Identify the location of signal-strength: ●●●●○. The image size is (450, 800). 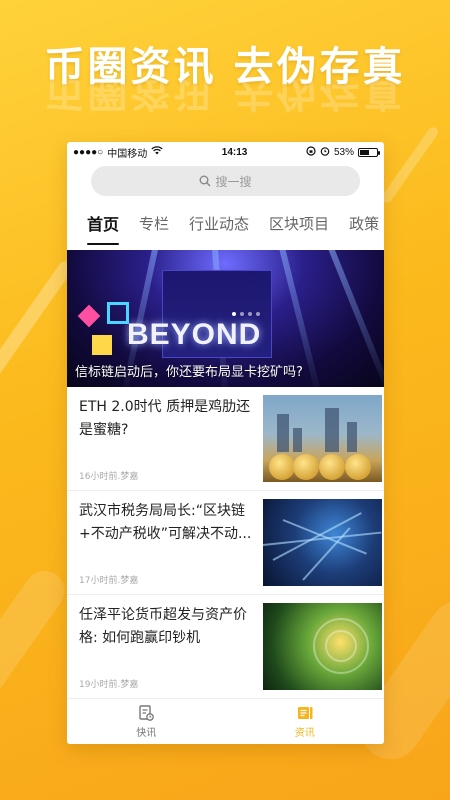
(88, 152).